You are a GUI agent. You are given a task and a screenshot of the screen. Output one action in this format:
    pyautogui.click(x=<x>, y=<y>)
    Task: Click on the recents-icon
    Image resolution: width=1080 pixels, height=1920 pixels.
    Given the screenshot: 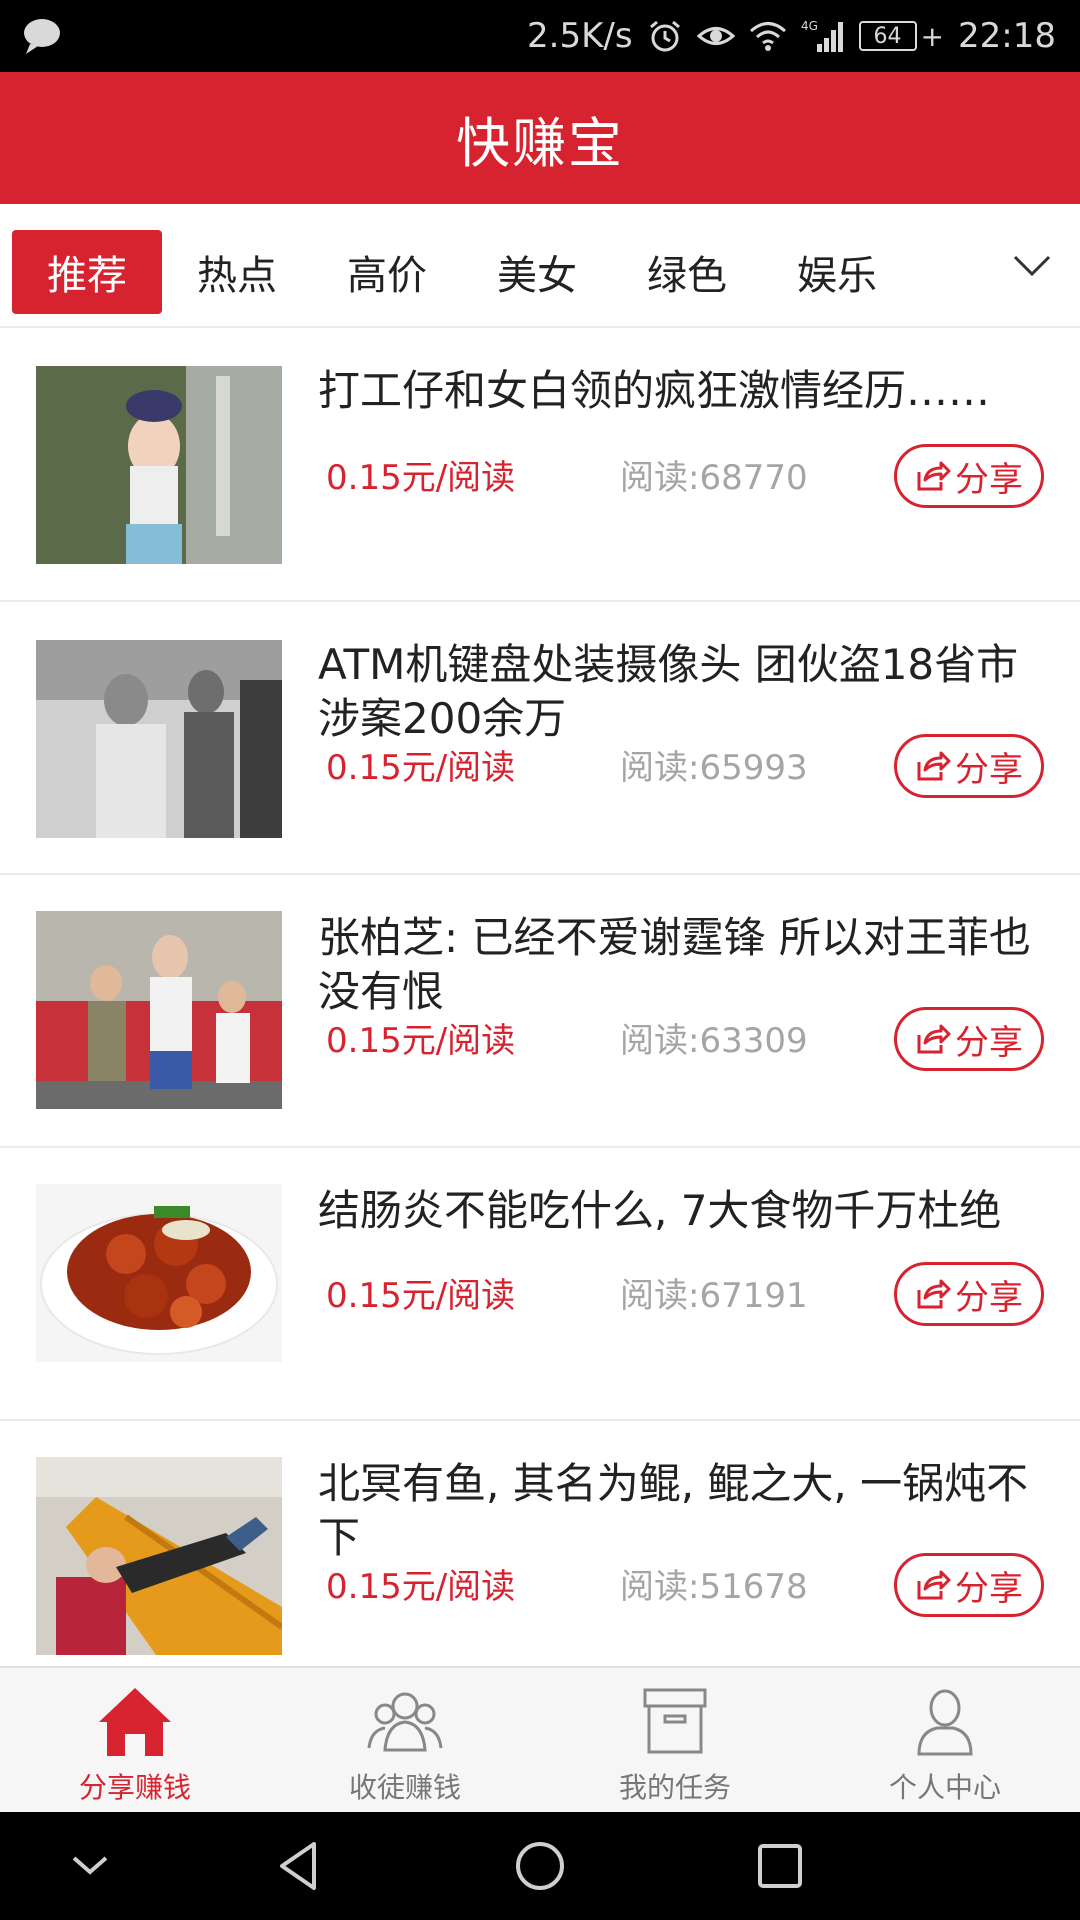 What is the action you would take?
    pyautogui.click(x=780, y=1866)
    